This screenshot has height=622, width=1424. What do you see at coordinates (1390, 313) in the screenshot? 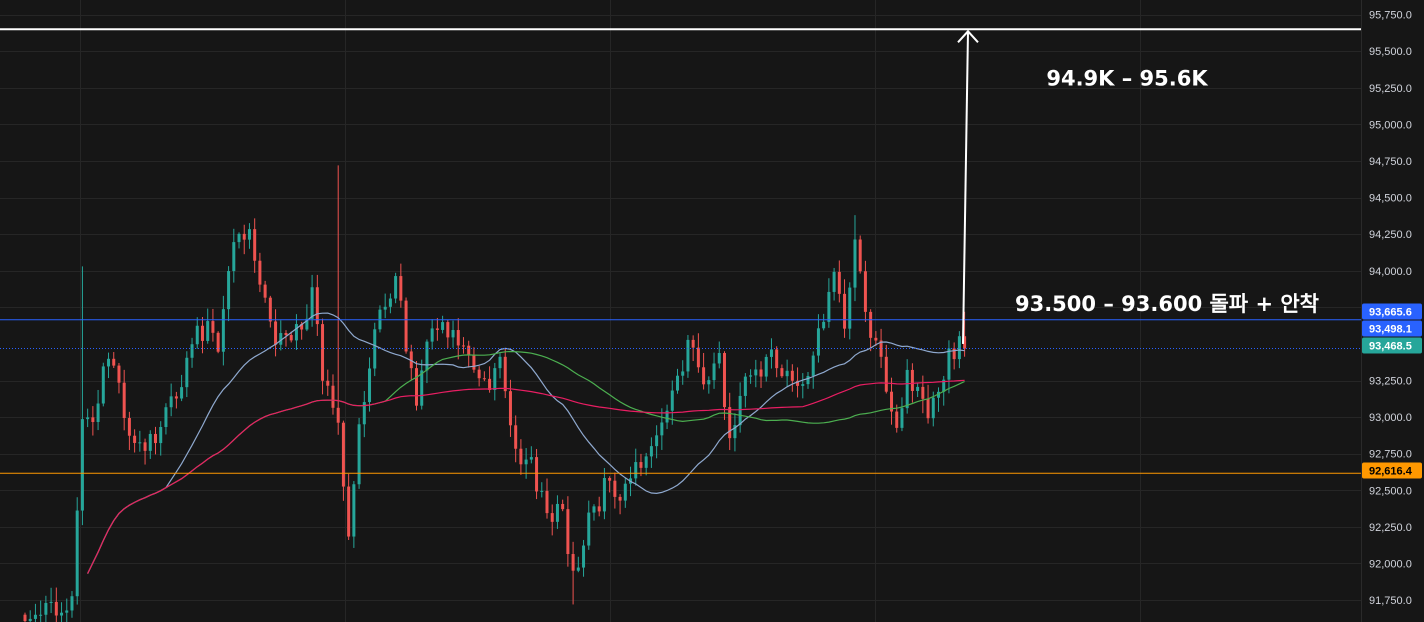
I see `price-tag-label: 93,665.6` at bounding box center [1390, 313].